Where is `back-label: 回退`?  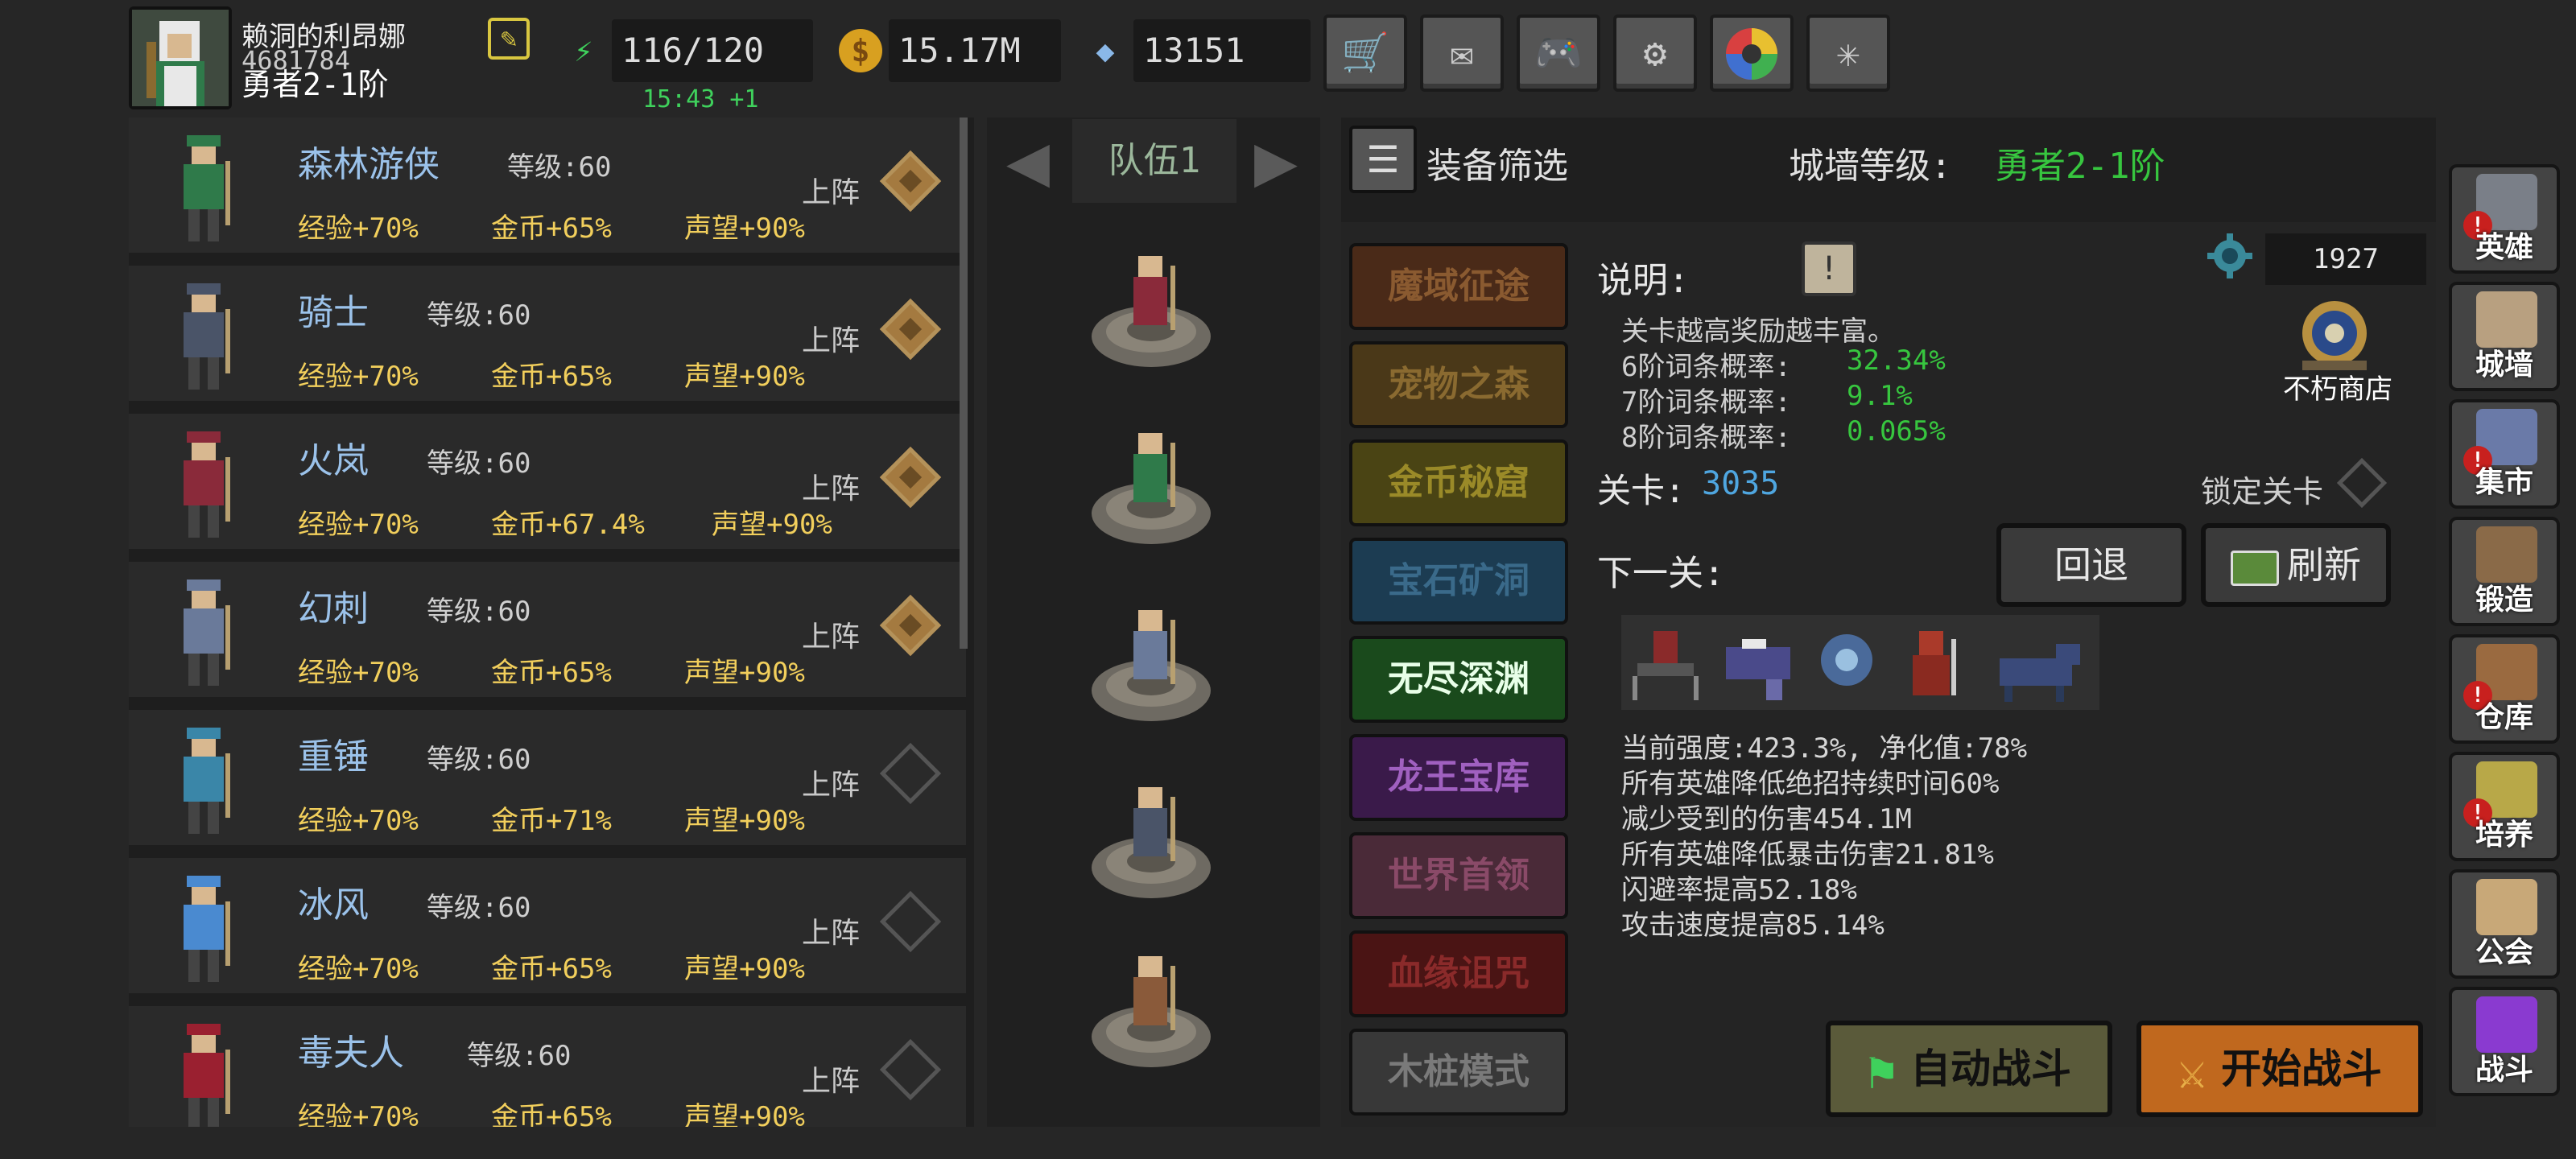
back-label: 回退 is located at coordinates (2091, 565).